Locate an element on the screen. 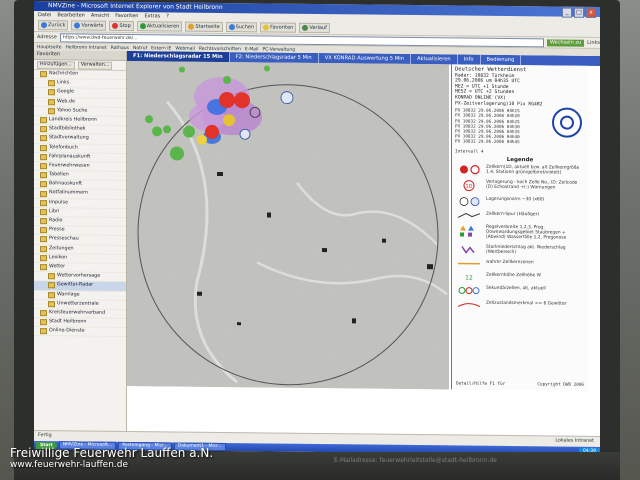  legend-symbol-icon: 1D is located at coordinates (469, 185).